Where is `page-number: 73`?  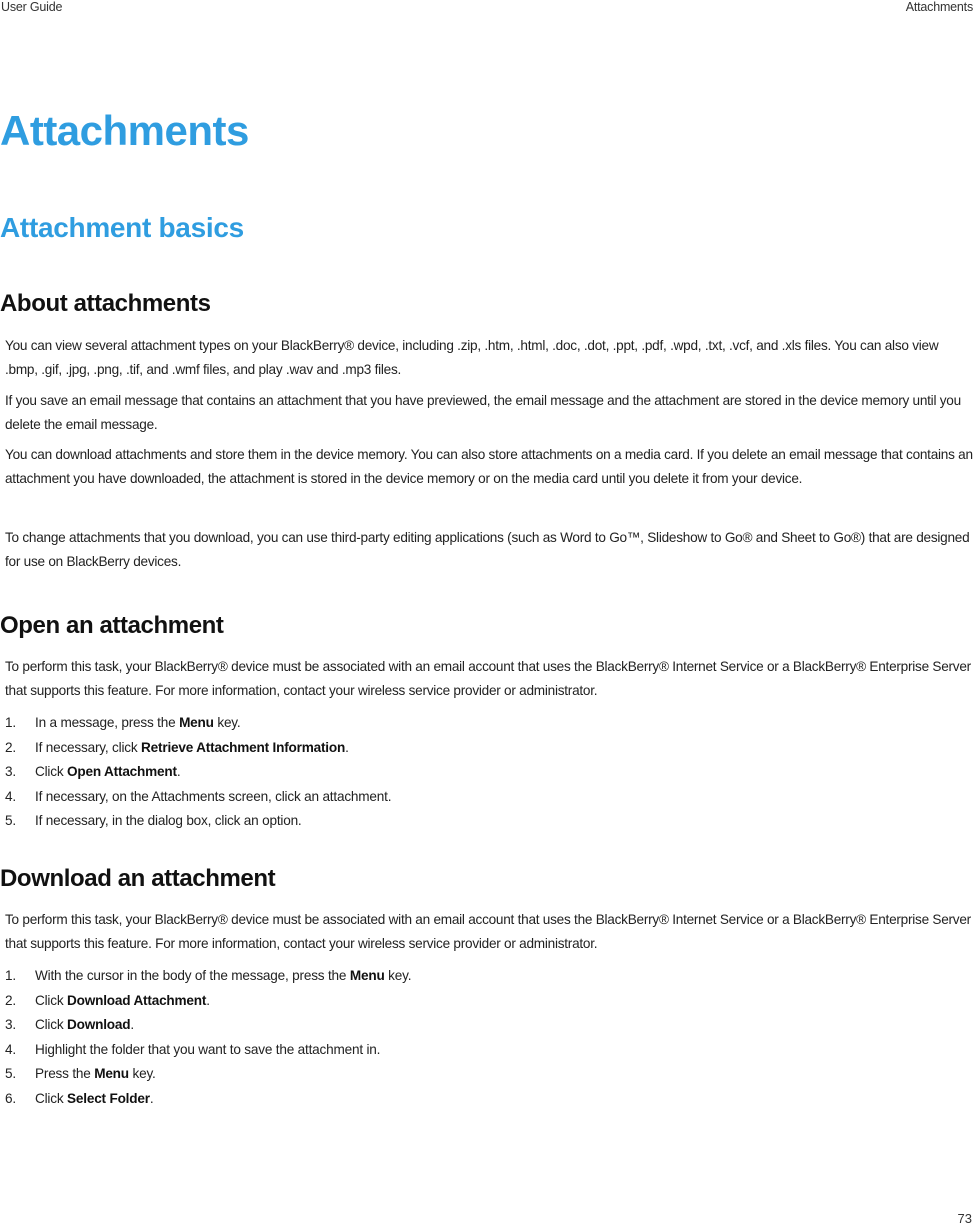 page-number: 73 is located at coordinates (964, 1218).